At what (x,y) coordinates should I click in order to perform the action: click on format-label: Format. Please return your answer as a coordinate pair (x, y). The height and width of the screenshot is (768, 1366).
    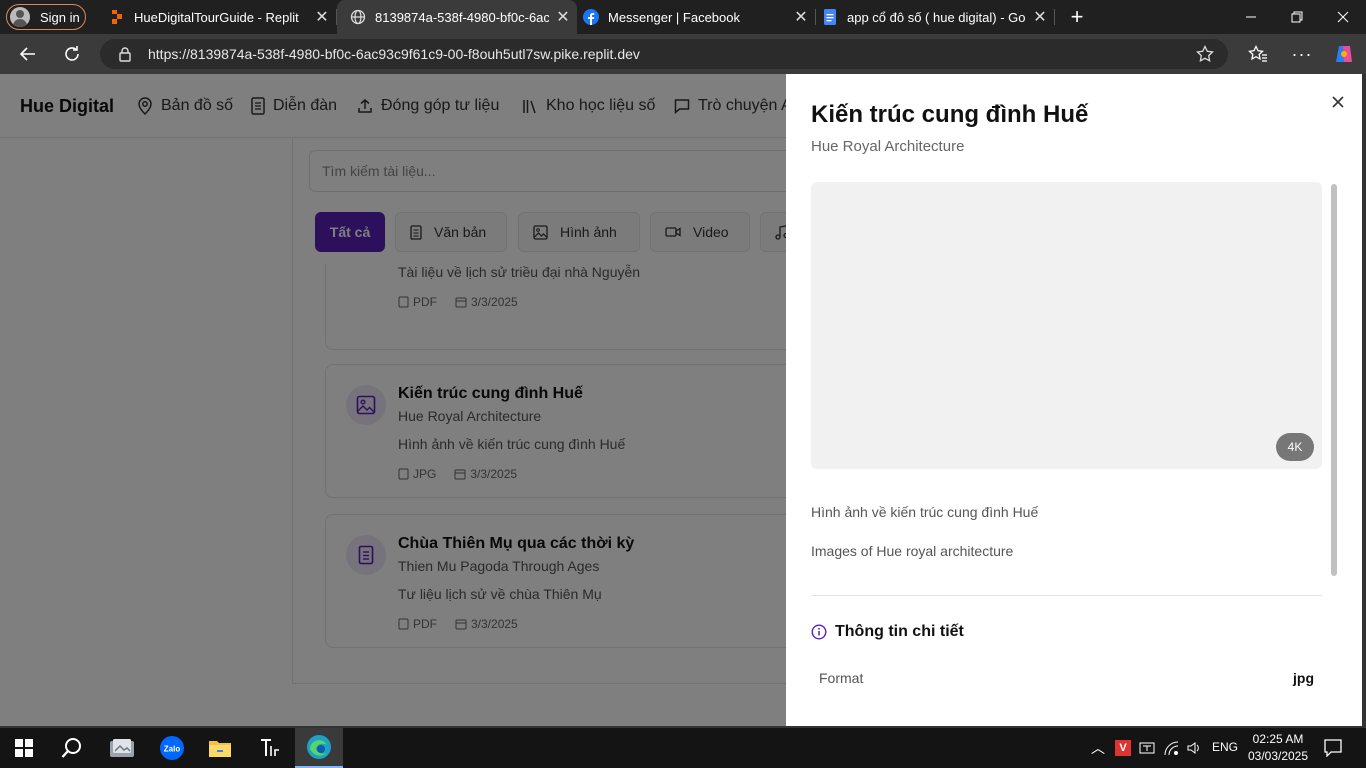
    Looking at the image, I should click on (841, 678).